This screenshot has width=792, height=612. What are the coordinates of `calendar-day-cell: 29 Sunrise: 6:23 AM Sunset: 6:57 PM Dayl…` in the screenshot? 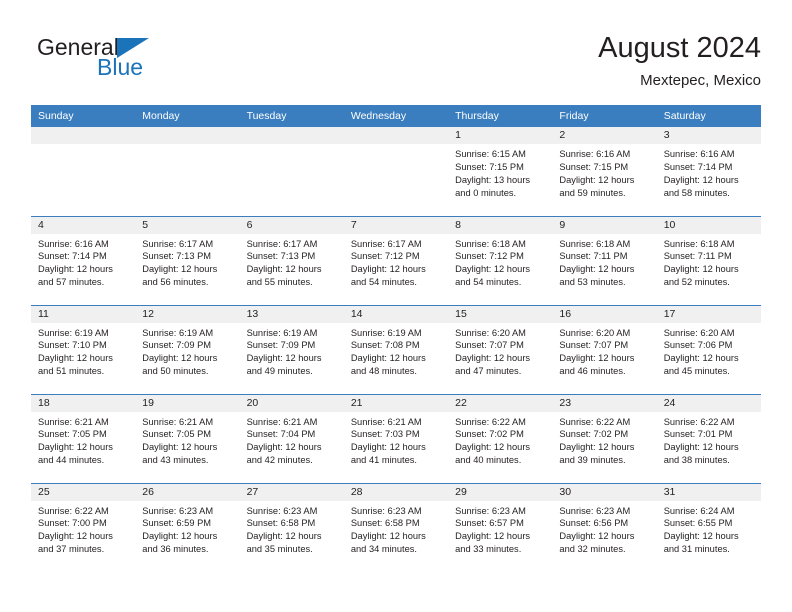 It's located at (500, 527).